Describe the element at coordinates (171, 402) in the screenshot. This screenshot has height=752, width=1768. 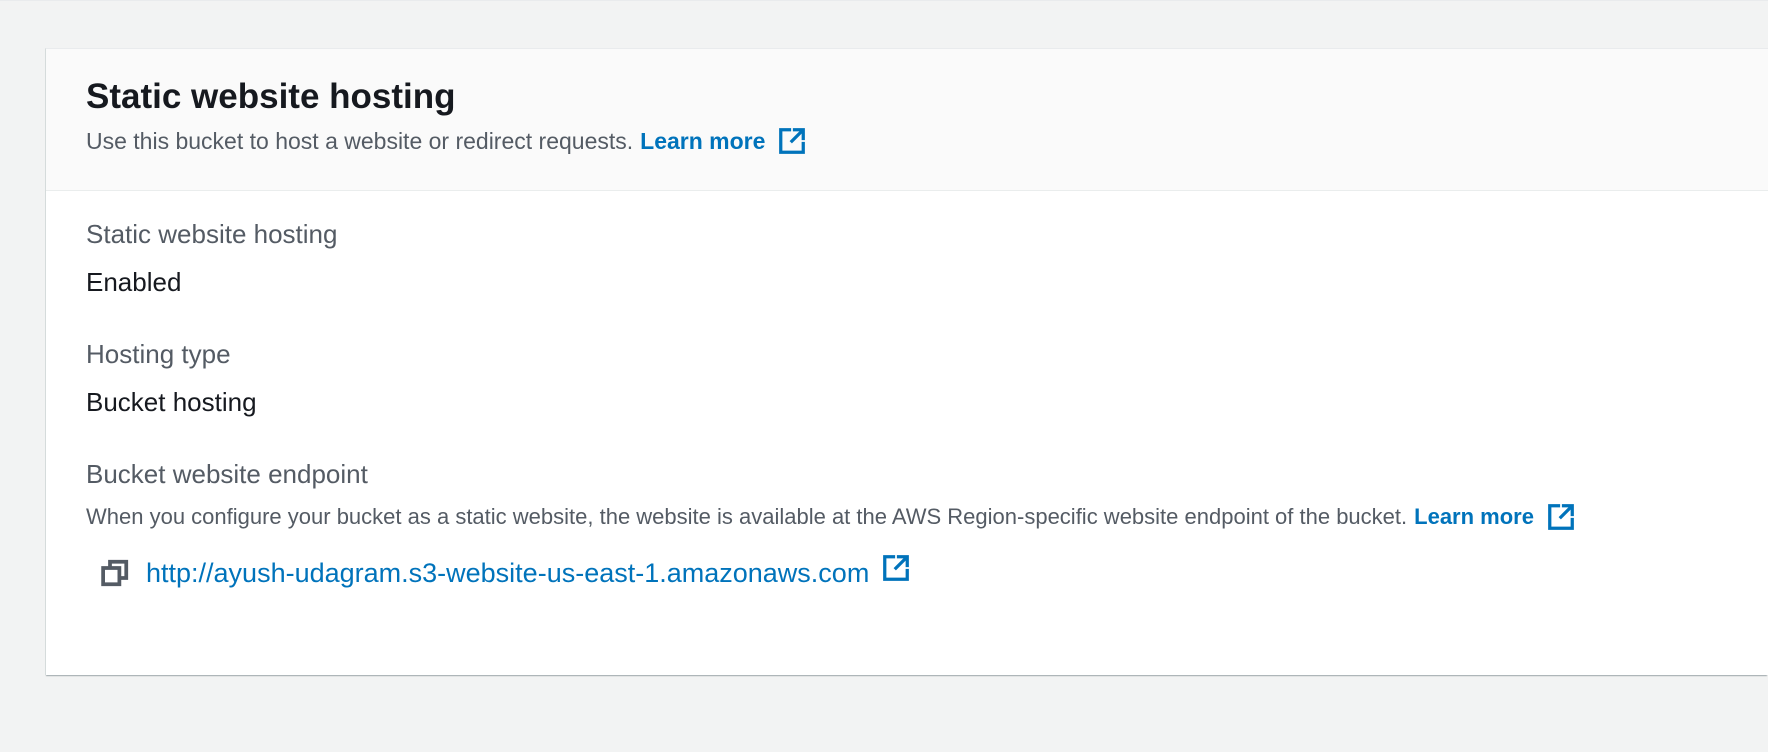
I see `hosting-type-value: Bucket hosting` at that location.